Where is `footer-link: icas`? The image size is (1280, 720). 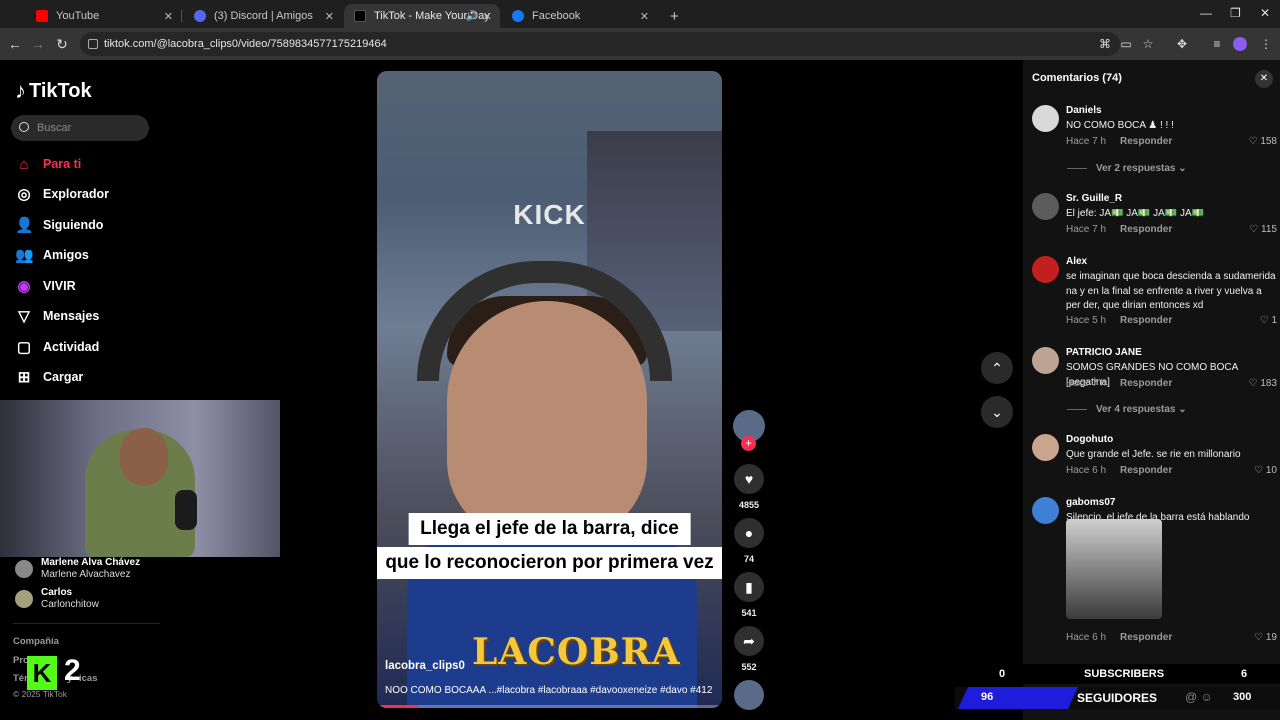 footer-link: icas is located at coordinates (88, 678).